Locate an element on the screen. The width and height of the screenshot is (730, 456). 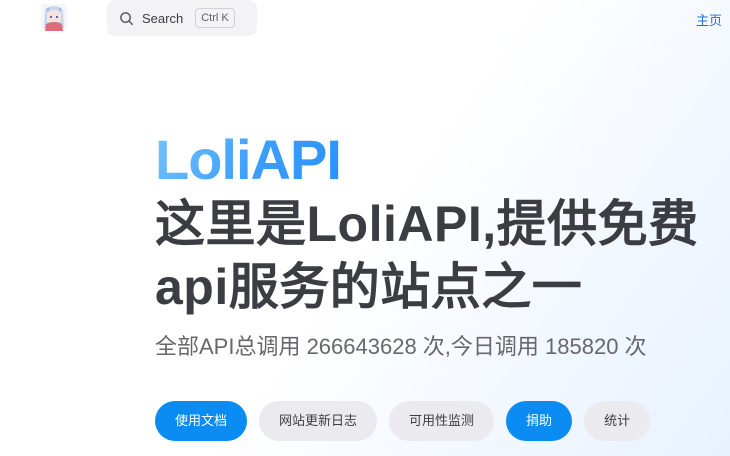
anime-girl-avatar-icon is located at coordinates (54, 17).